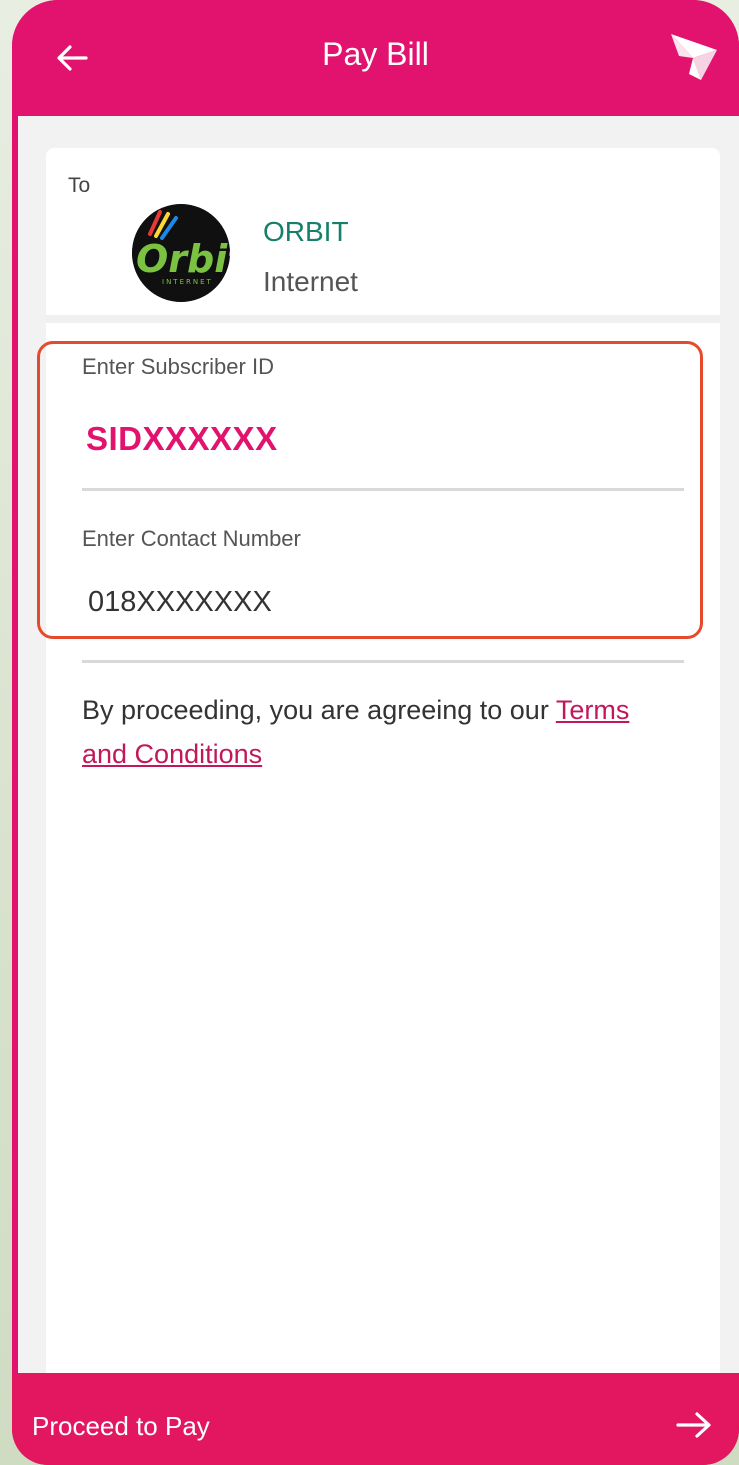 The width and height of the screenshot is (739, 1465). I want to click on biller-logo: Orbit INTERNET, so click(181, 253).